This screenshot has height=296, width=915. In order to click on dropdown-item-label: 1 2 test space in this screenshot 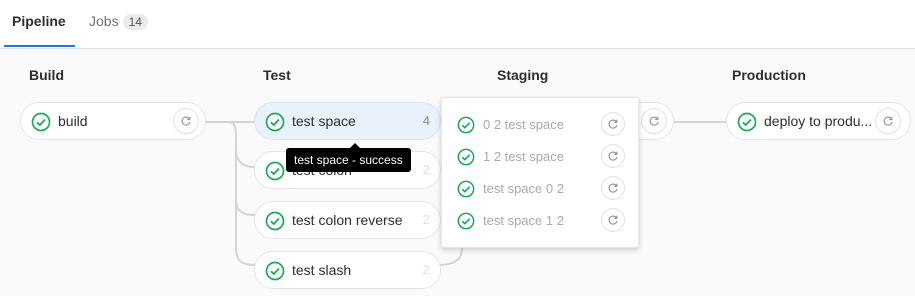, I will do `click(523, 156)`.